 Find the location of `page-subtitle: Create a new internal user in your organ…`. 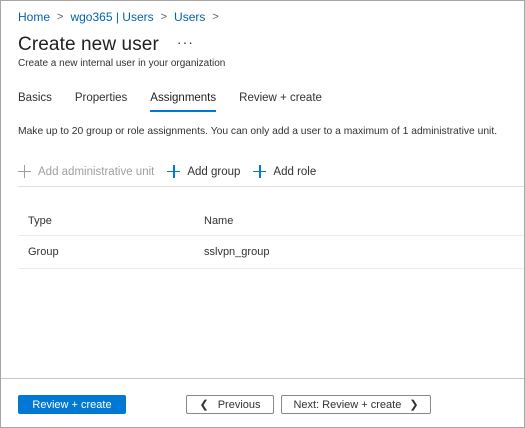

page-subtitle: Create a new internal user in your organ… is located at coordinates (122, 63).